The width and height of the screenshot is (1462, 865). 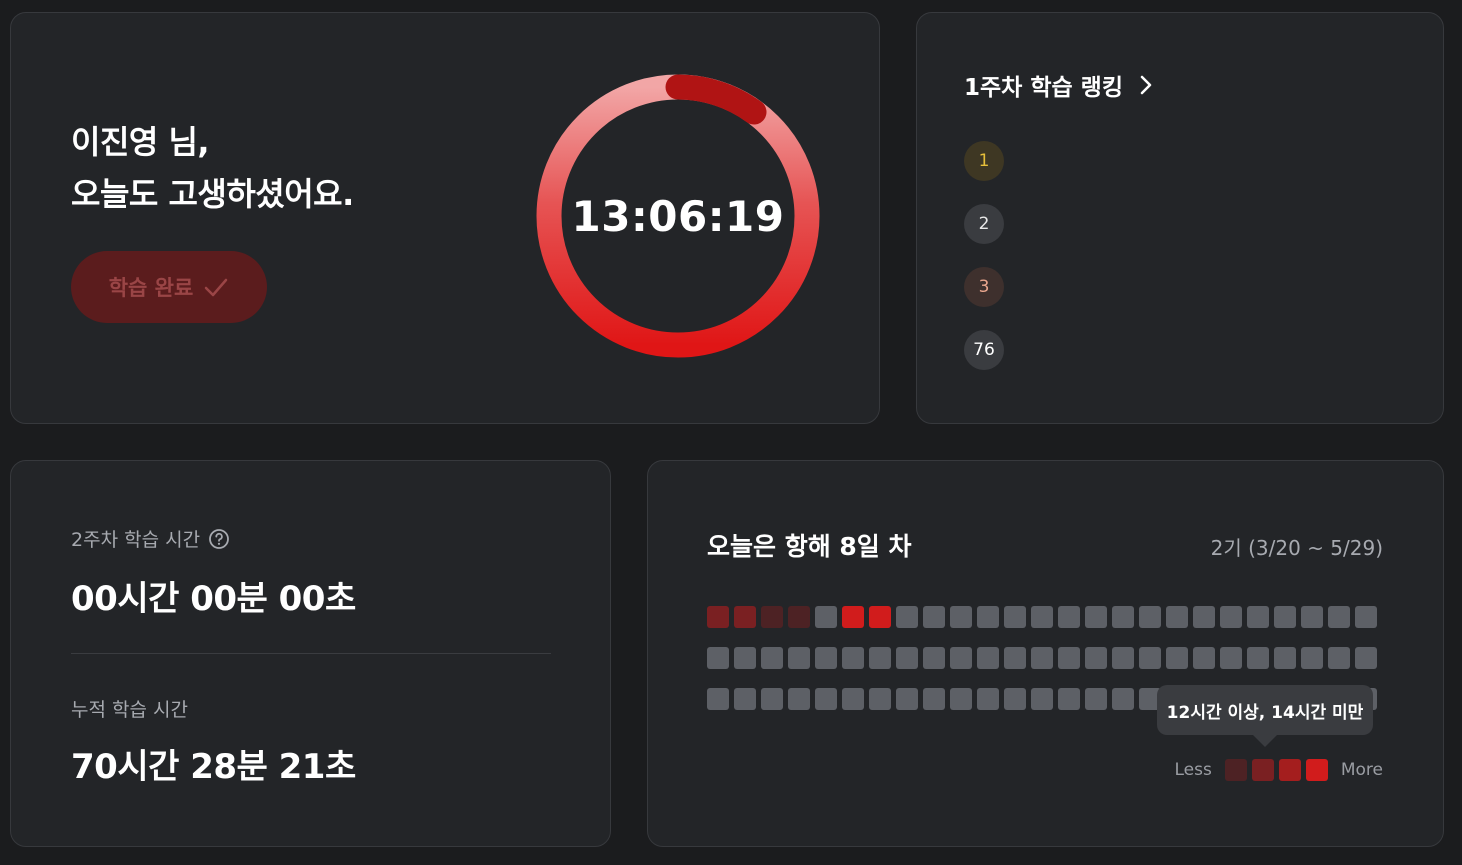 I want to click on weekly-time-label-row: 2주차 학습 시간, so click(x=150, y=538).